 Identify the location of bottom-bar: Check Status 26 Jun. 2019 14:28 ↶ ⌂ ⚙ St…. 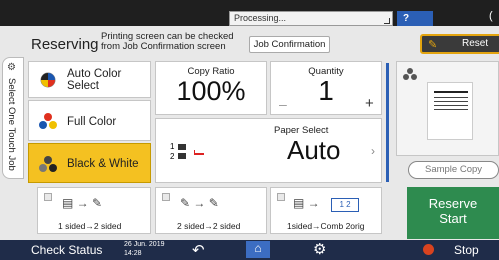
(249, 250).